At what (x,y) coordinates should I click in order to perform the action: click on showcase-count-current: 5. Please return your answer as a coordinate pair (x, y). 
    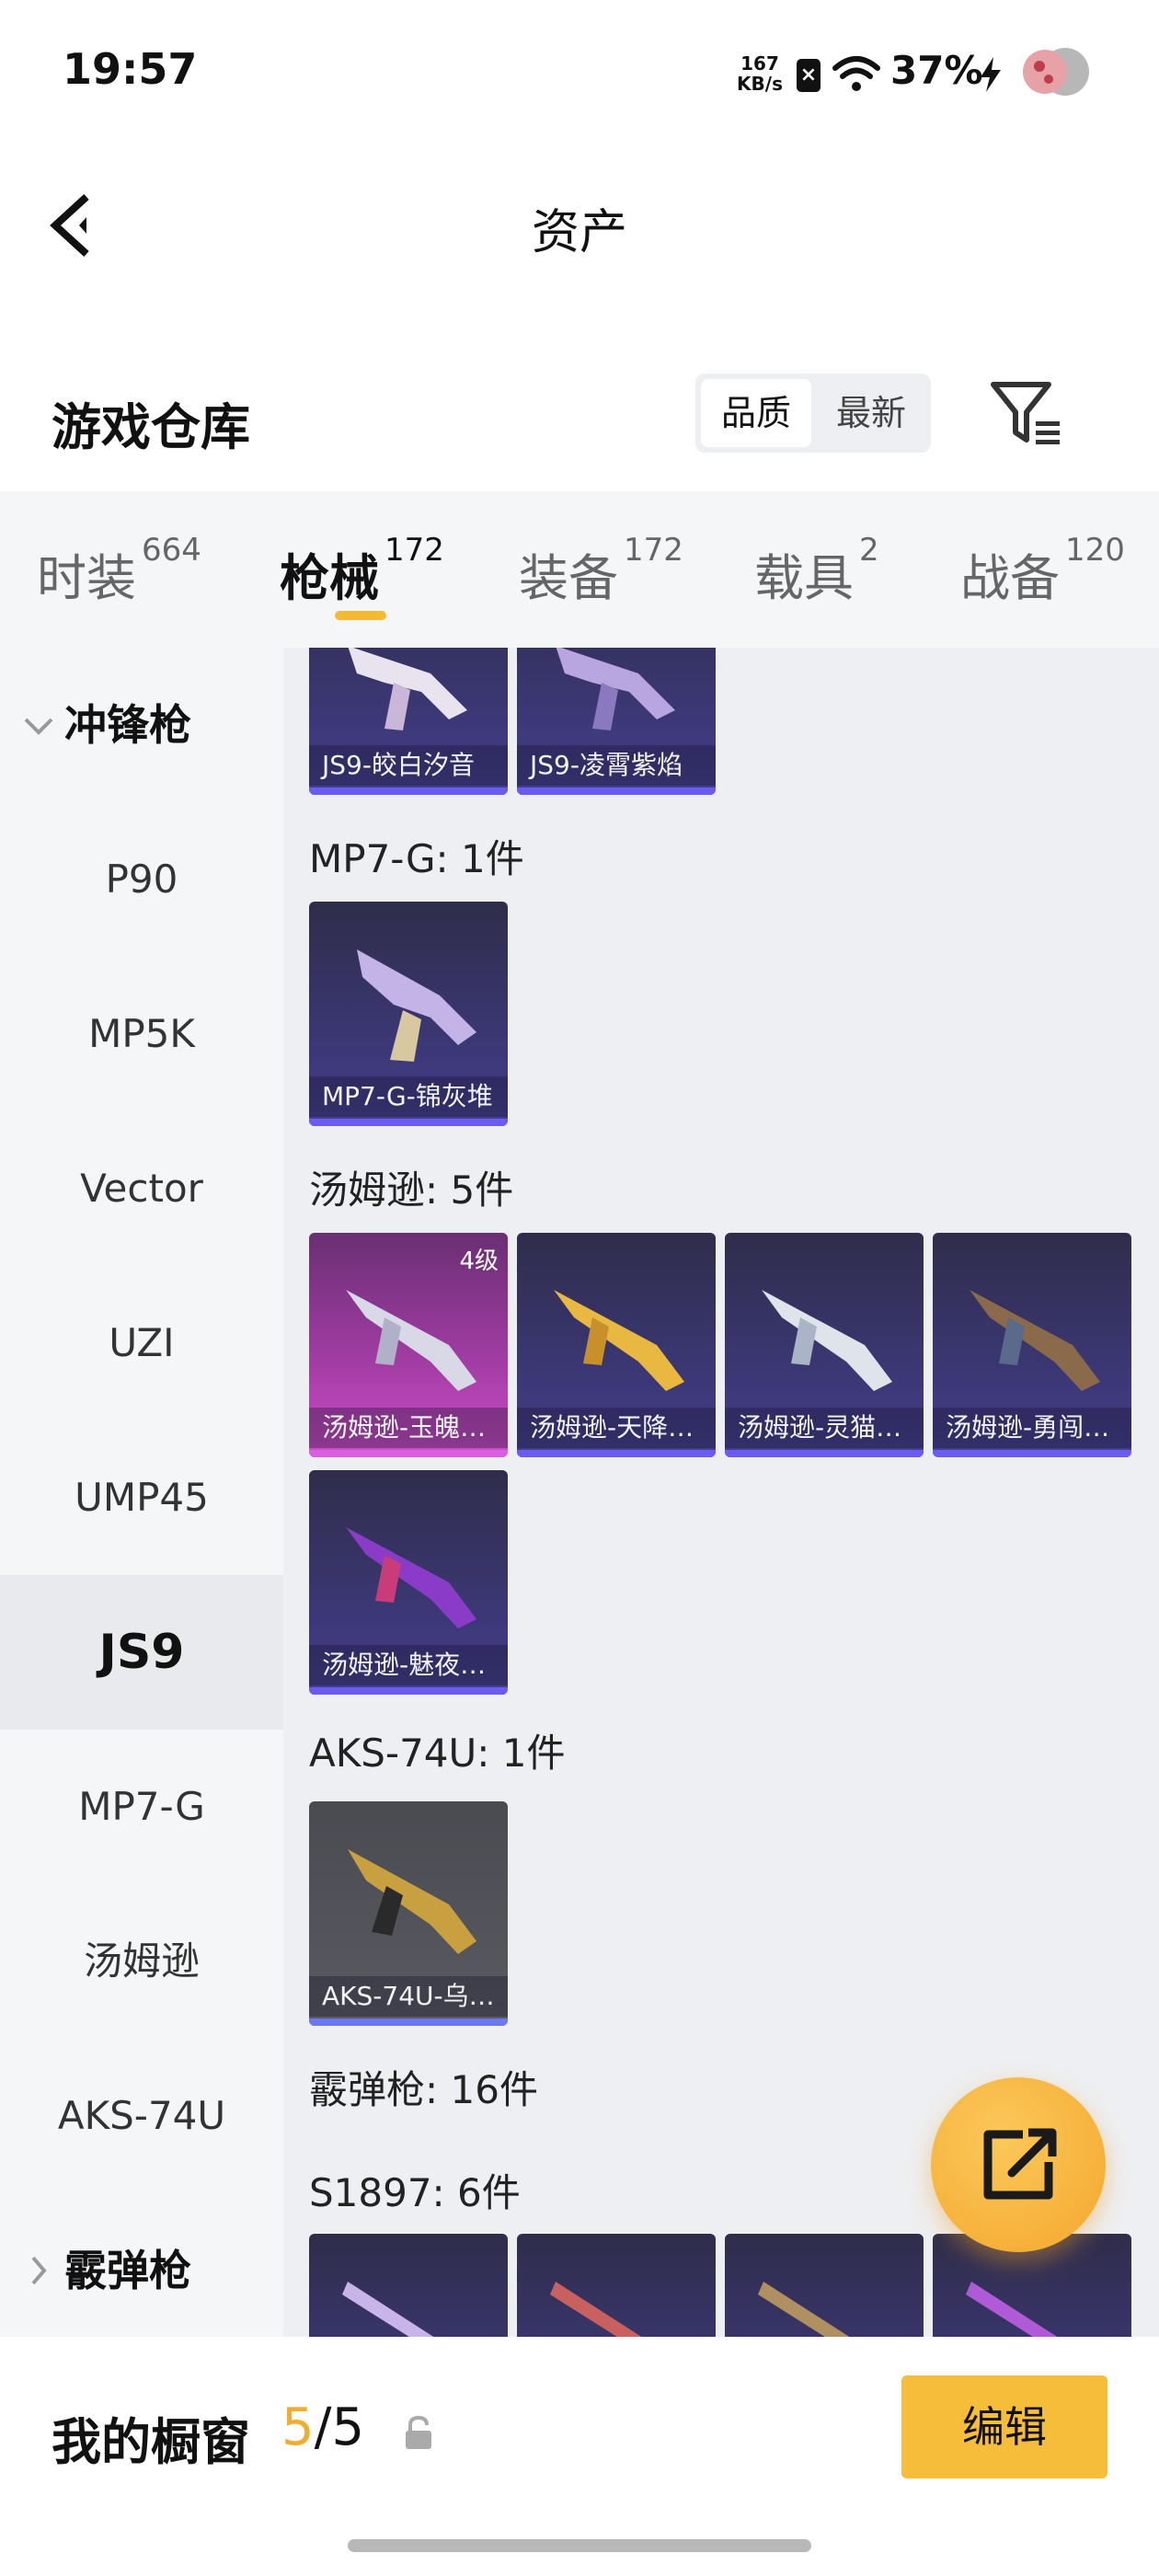
    Looking at the image, I should click on (298, 2427).